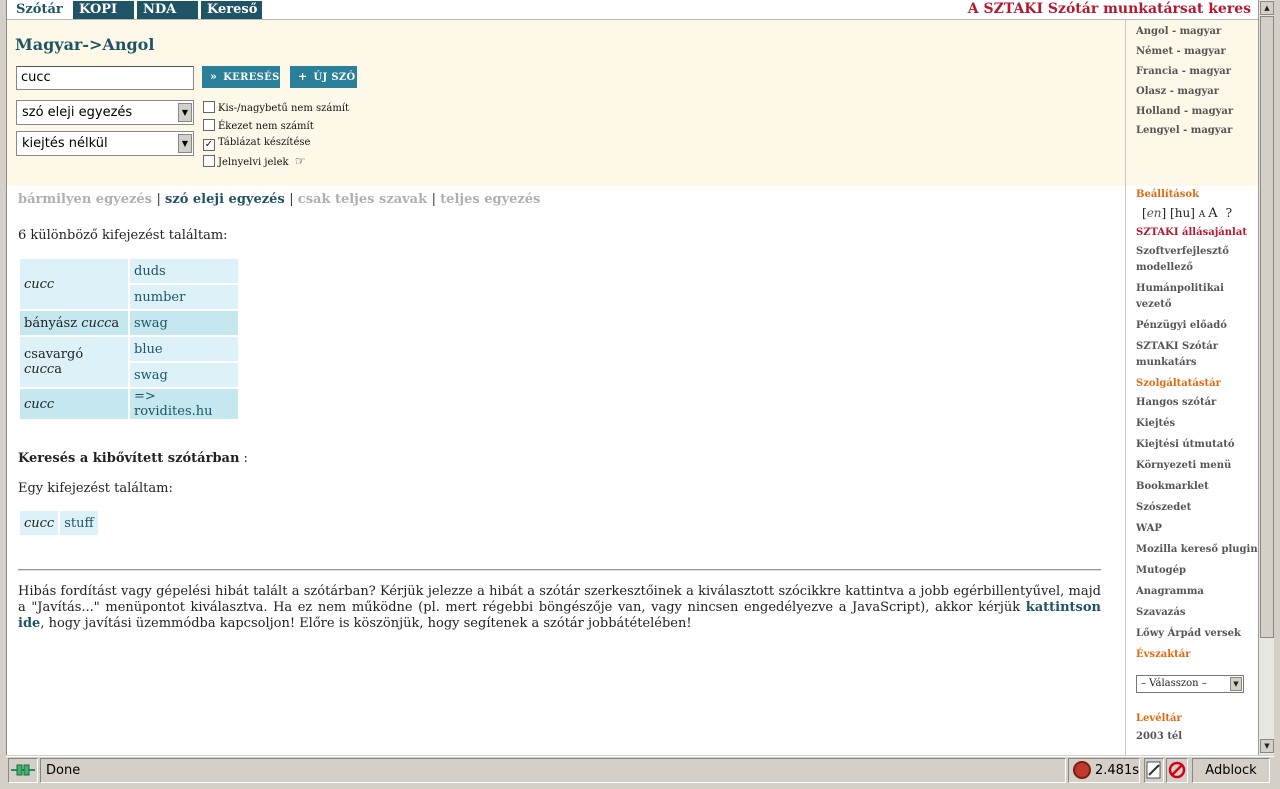 Image resolution: width=1280 pixels, height=789 pixels. Describe the element at coordinates (1229, 213) in the screenshot. I see `help-button: ?` at that location.